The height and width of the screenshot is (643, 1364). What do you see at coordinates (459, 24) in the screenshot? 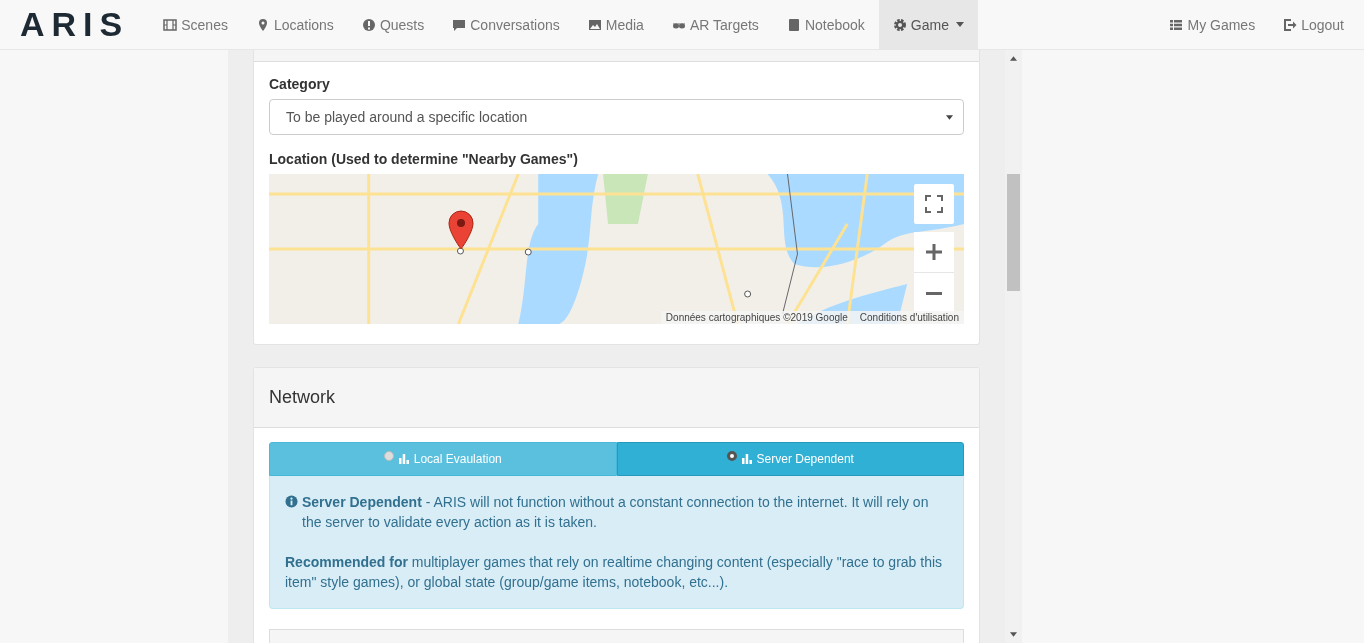
I see `speech-bubble-icon` at bounding box center [459, 24].